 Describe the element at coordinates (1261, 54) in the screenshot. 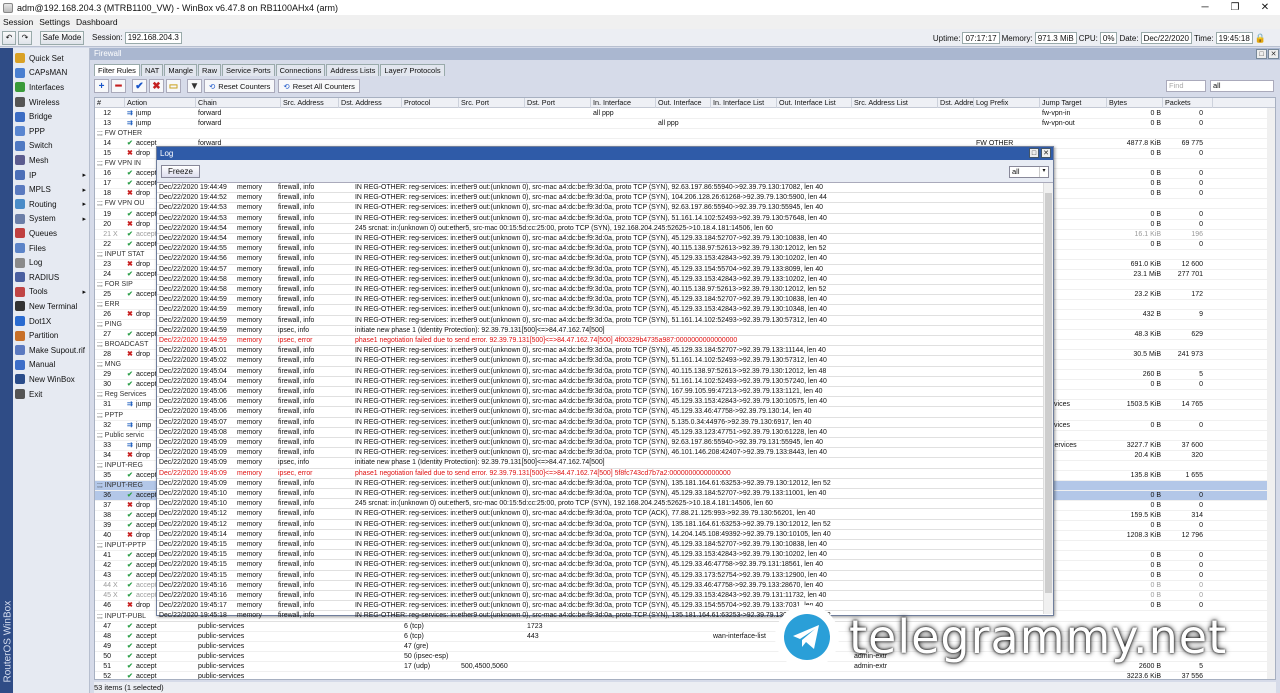

I see `firewall-maximize-button: □` at that location.